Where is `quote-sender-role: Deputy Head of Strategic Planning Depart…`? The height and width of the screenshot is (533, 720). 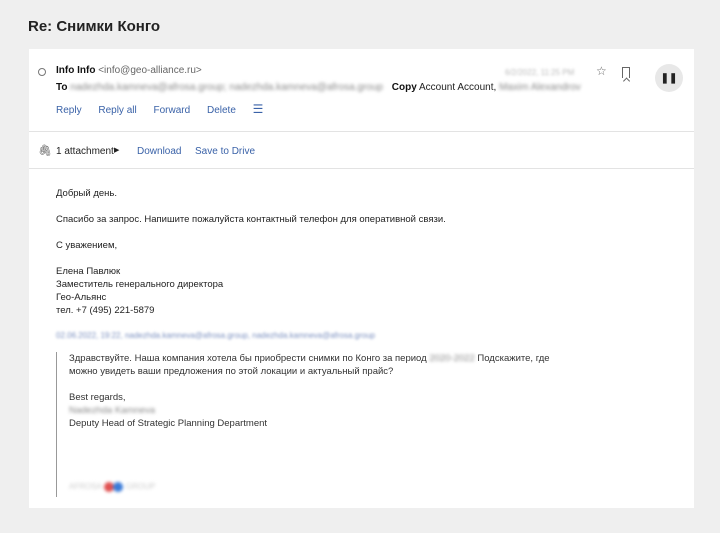 quote-sender-role: Deputy Head of Strategic Planning Depart… is located at coordinates (168, 423).